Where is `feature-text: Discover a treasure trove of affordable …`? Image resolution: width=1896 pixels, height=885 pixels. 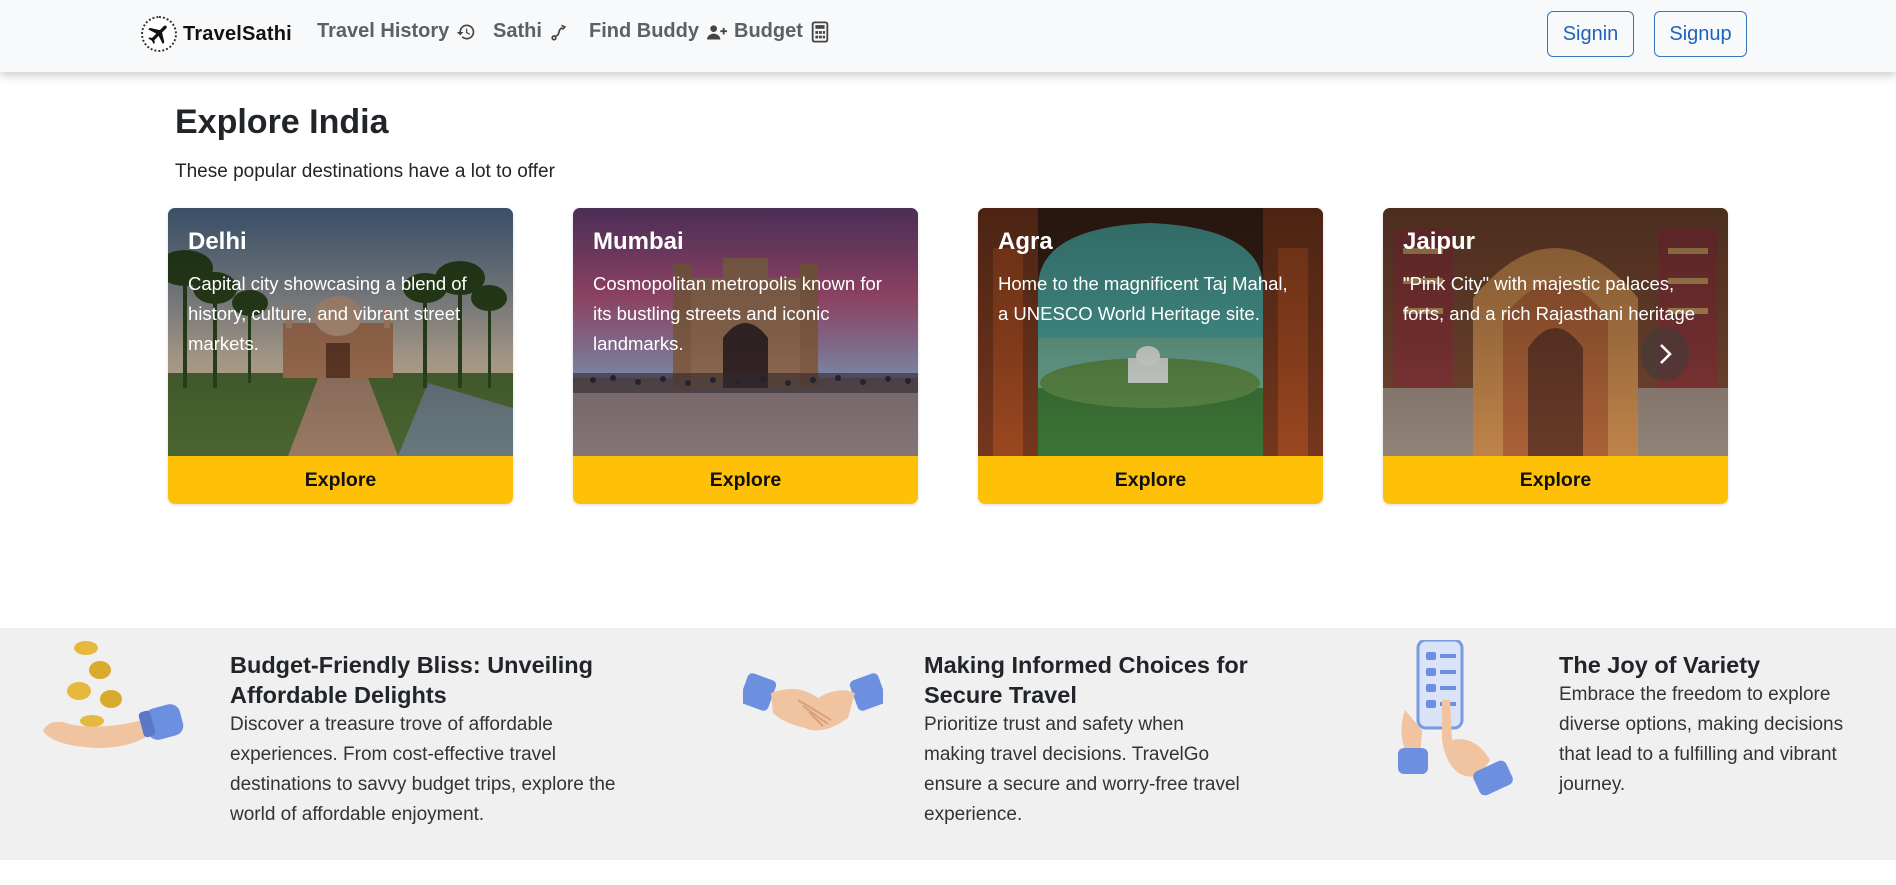 feature-text: Discover a treasure trove of affordable … is located at coordinates (423, 769).